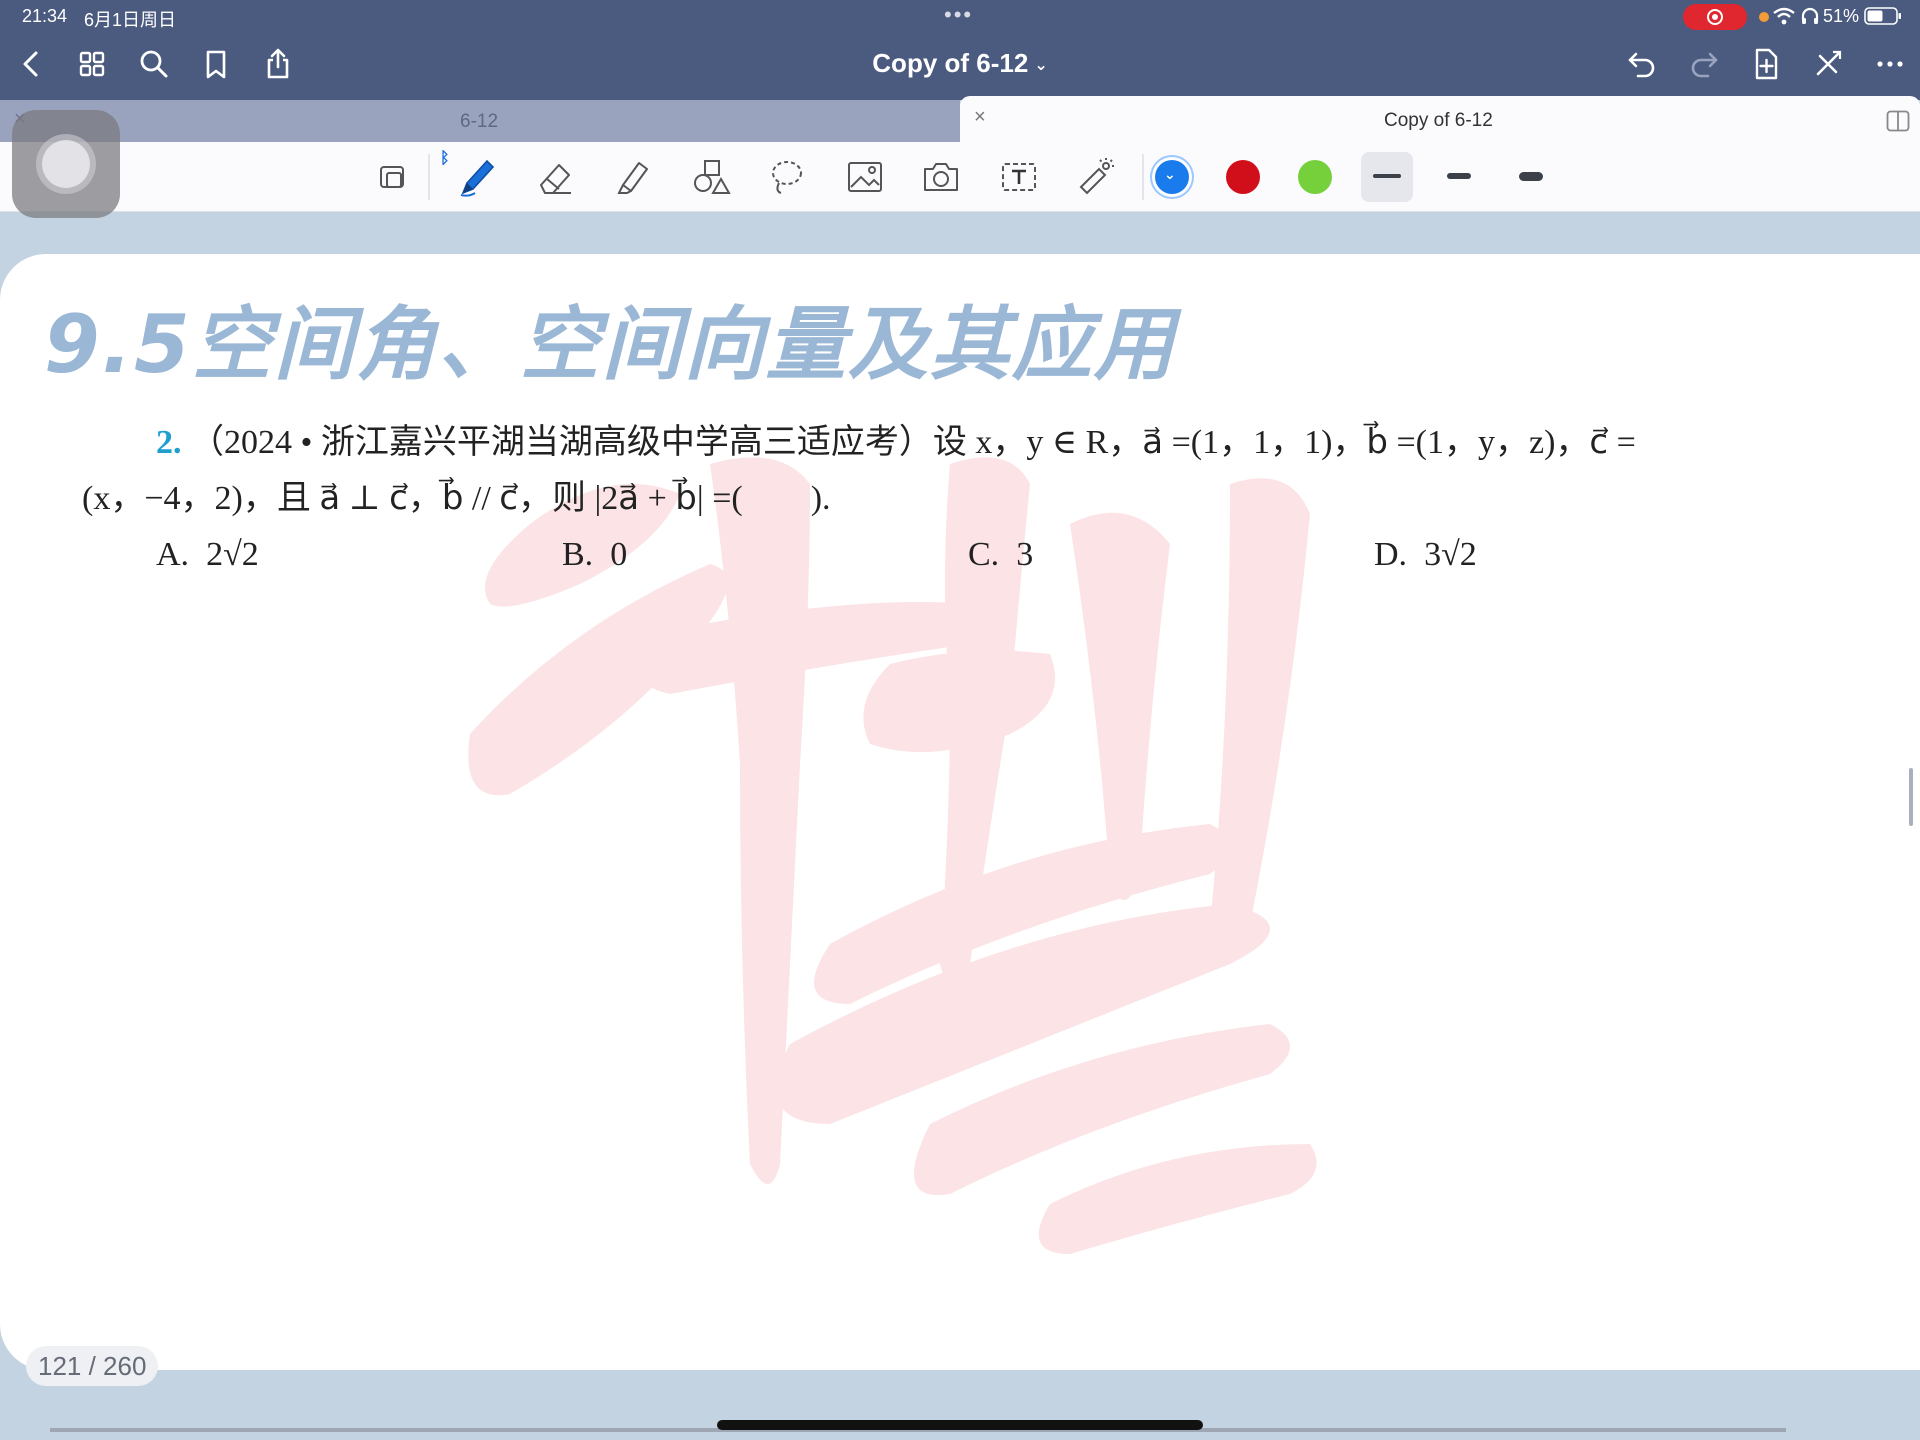 Image resolution: width=1920 pixels, height=1440 pixels. I want to click on mic-indicator-icon, so click(1764, 17).